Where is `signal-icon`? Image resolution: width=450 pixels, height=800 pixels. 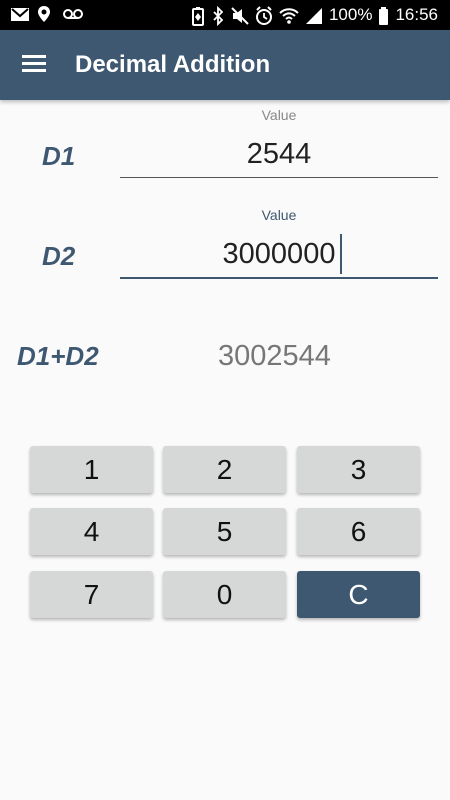
signal-icon is located at coordinates (314, 15).